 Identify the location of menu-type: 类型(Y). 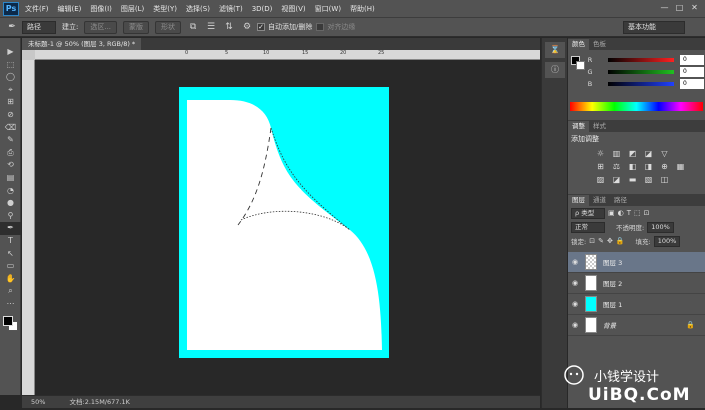
(165, 9).